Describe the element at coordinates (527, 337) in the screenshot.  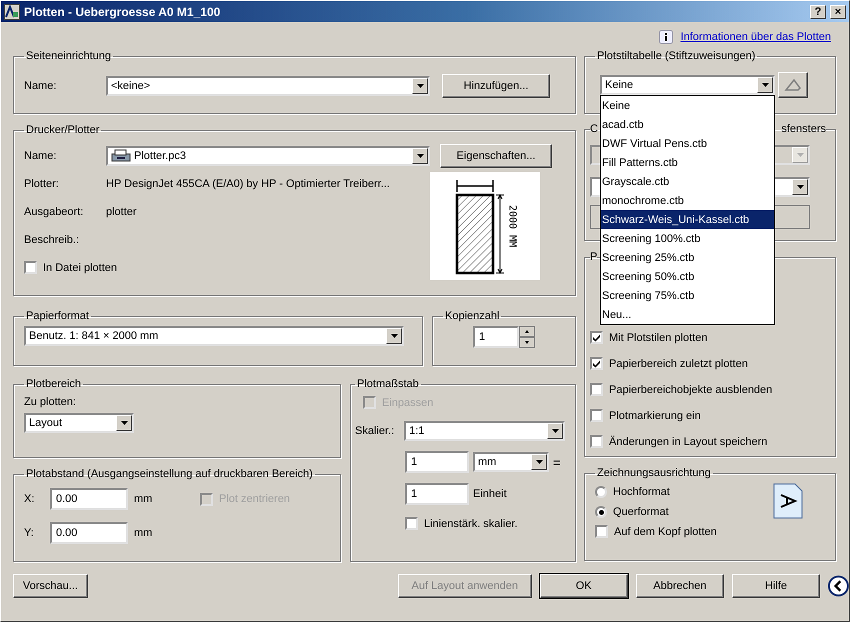
I see `spinner-icon` at that location.